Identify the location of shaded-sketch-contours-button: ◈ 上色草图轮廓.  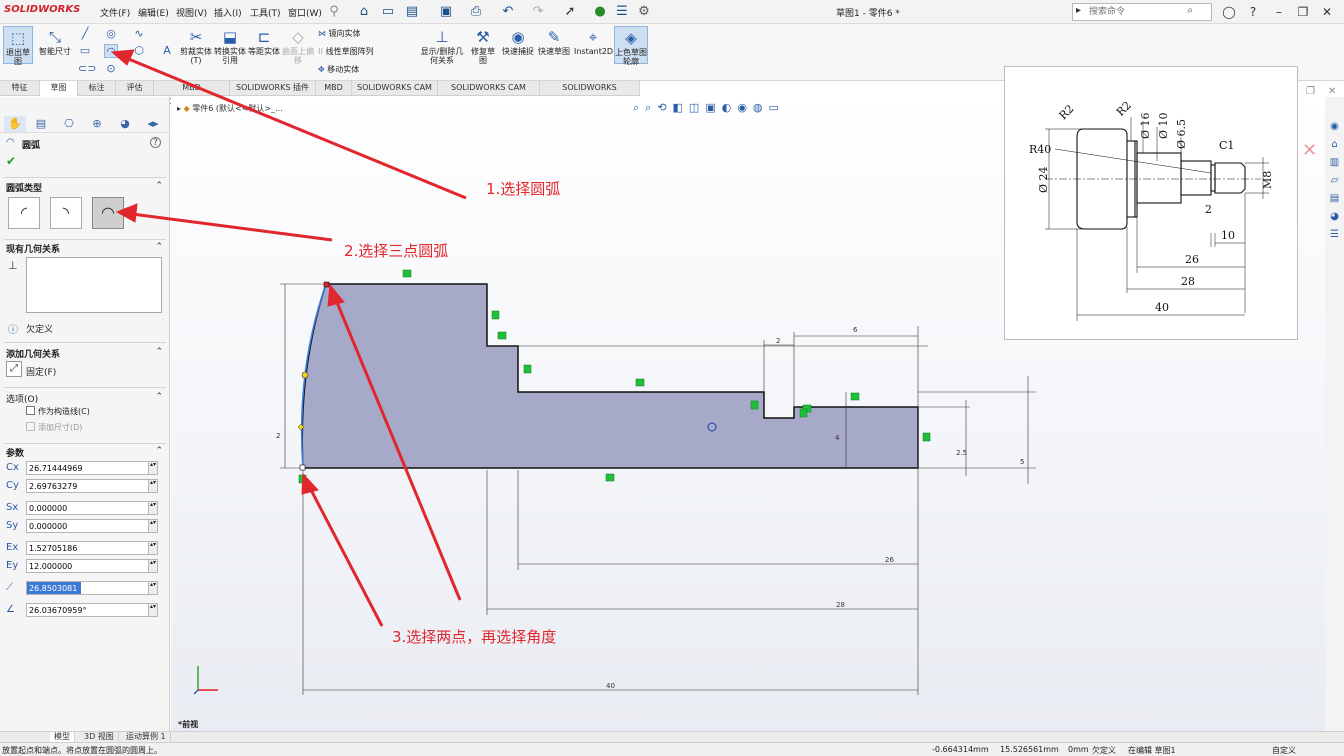
(631, 46).